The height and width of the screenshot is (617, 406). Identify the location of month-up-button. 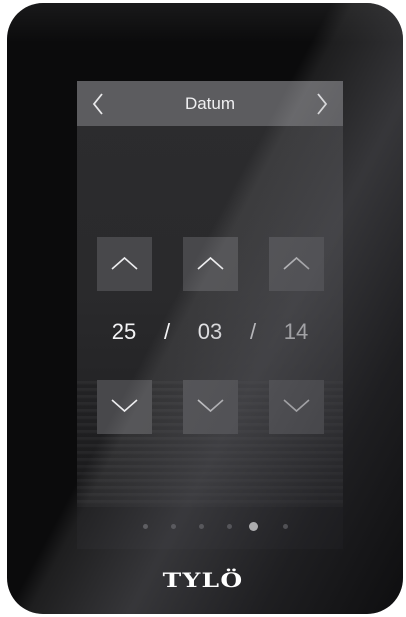
(210, 264).